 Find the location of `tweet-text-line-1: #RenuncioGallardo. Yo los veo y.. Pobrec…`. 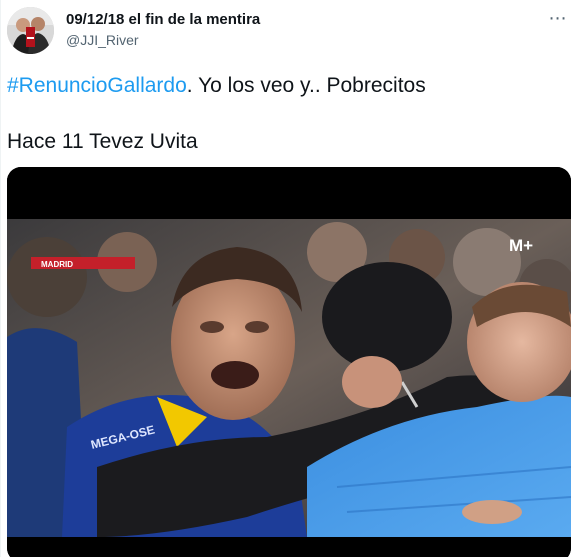

tweet-text-line-1: #RenuncioGallardo. Yo los veo y.. Pobrec… is located at coordinates (216, 86).